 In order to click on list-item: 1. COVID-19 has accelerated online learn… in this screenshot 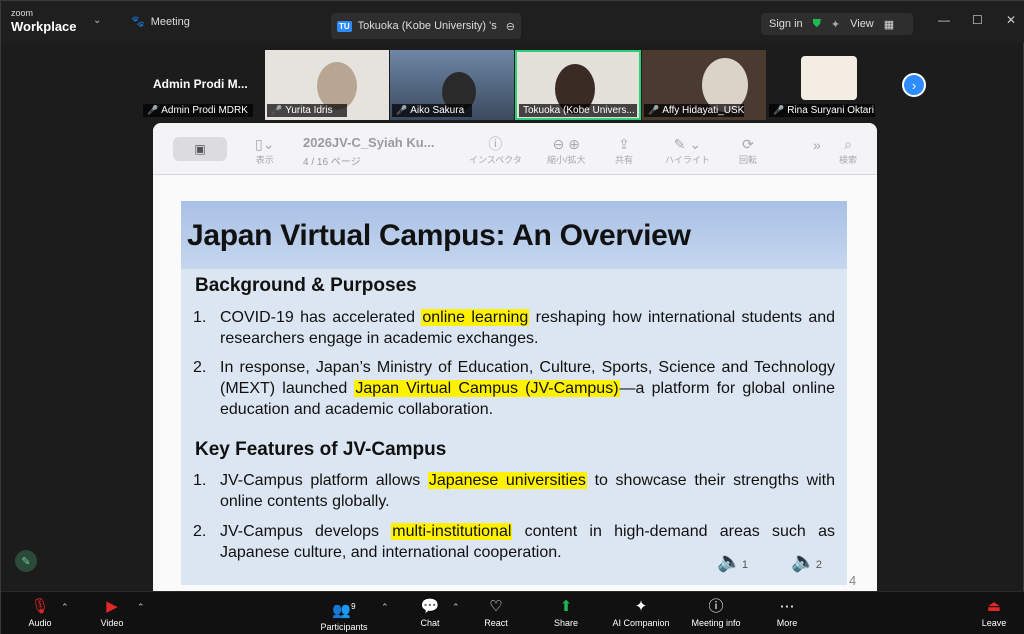, I will do `click(514, 328)`.